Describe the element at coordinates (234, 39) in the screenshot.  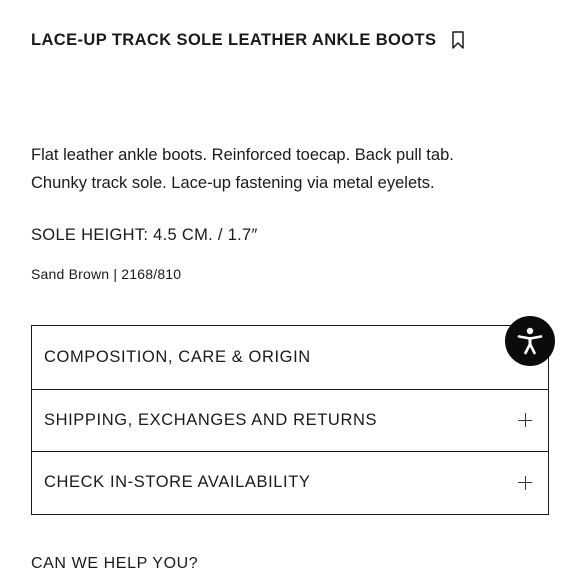
I see `product-title: LACE-UP TRACK SOLE LEATHER ANKLE BOOTS` at that location.